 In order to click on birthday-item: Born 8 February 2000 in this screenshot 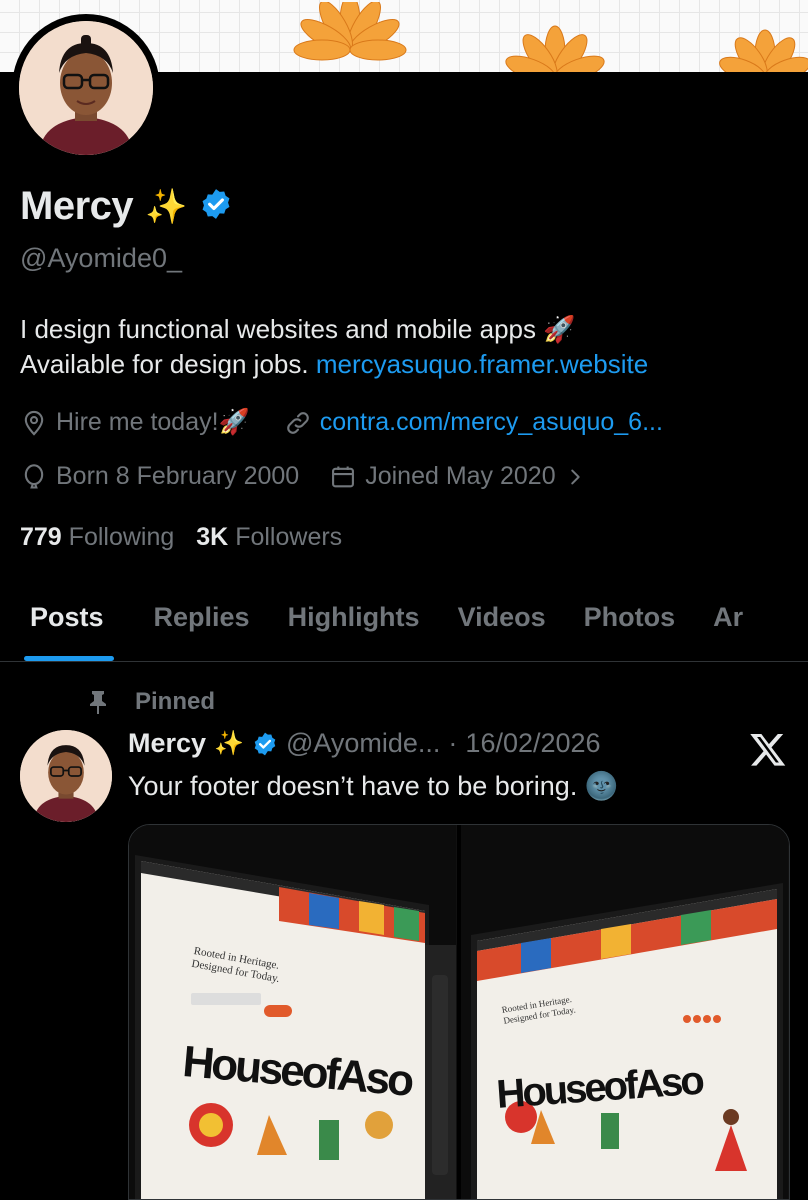, I will do `click(159, 476)`.